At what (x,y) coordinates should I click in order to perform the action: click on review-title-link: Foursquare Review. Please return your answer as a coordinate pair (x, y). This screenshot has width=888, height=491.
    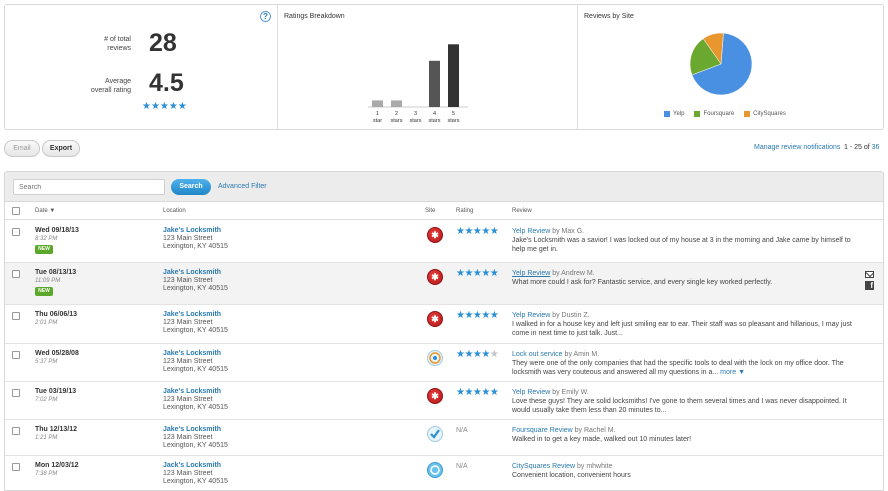
    Looking at the image, I should click on (542, 430).